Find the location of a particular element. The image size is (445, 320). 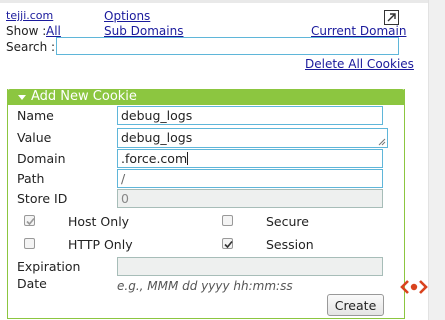

current-domain-link: Current Domain is located at coordinates (358, 31).